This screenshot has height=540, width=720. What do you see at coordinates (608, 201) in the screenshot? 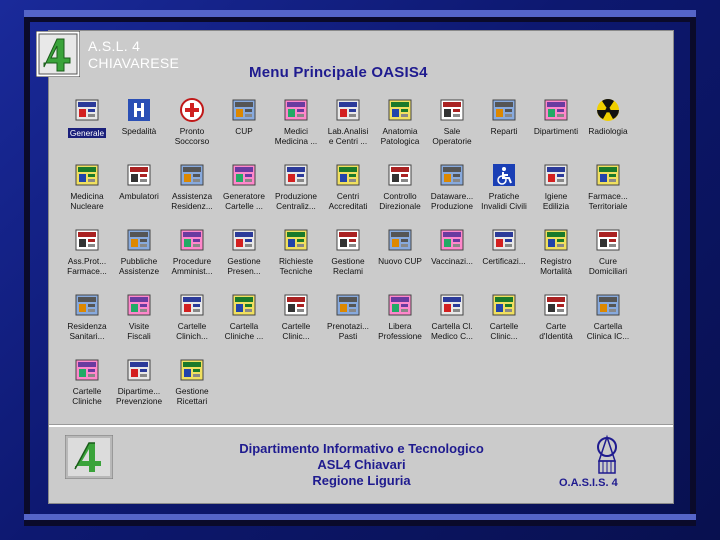
I see `menu-item-label: Farmace... Territoriale` at bounding box center [608, 201].